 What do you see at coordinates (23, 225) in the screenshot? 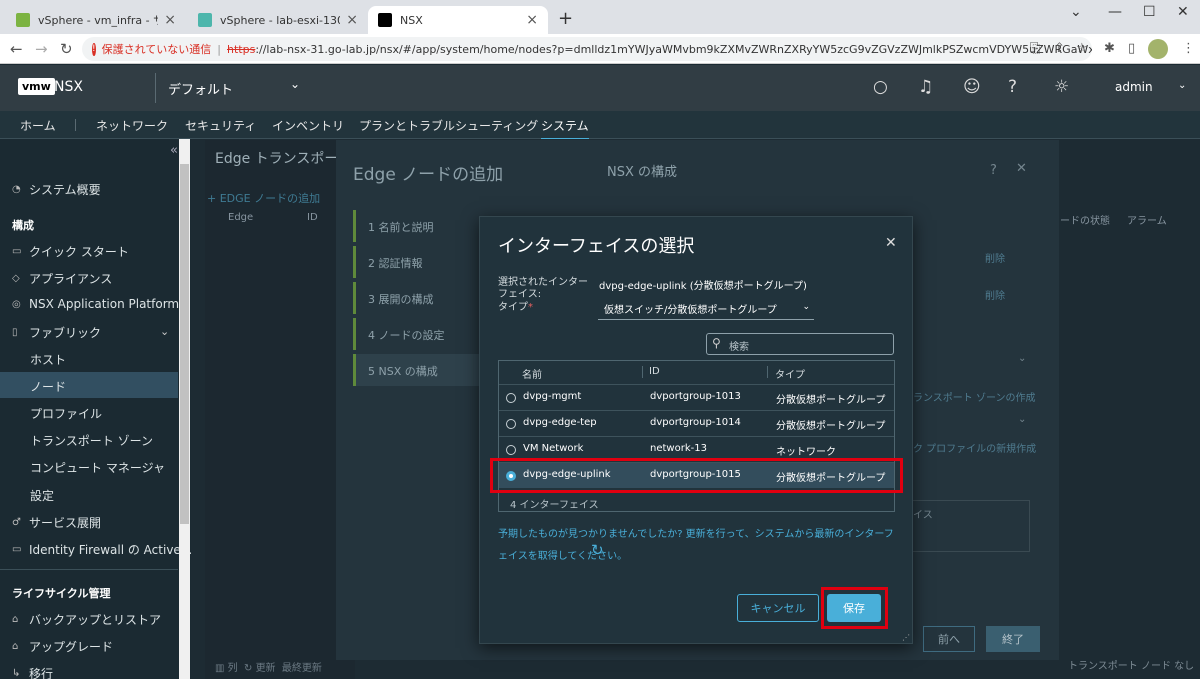
I see `sidebar-heading-config: 構成` at bounding box center [23, 225].